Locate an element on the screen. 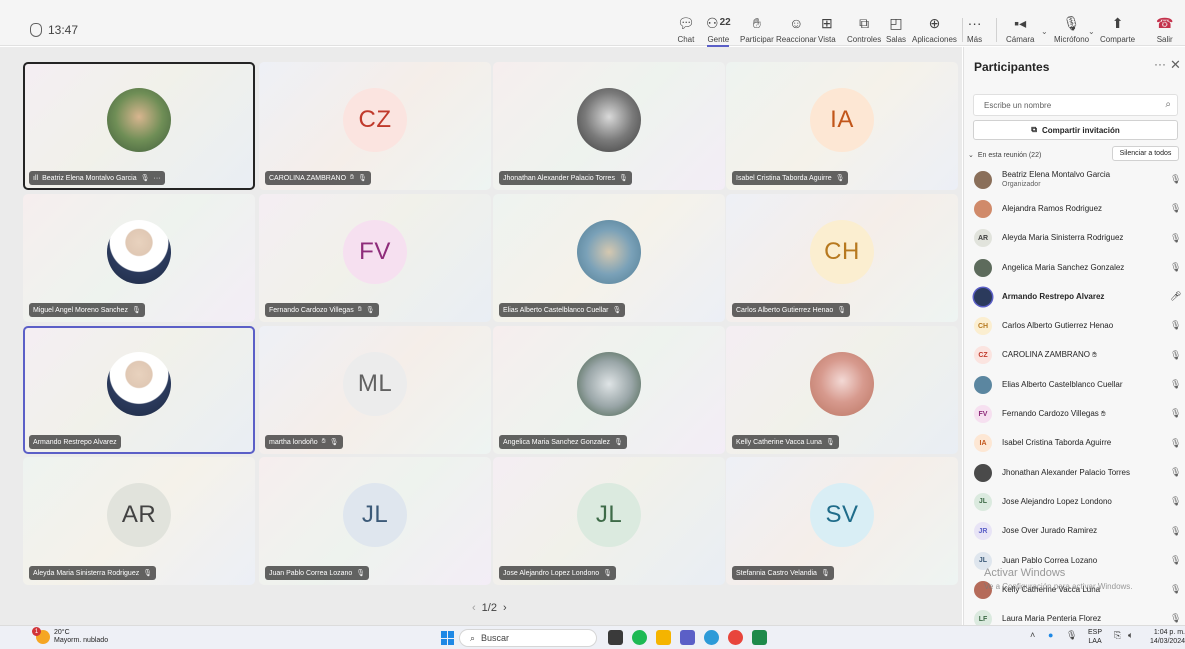  camera-button: ▪◂ Cámara is located at coordinates (1020, 29).